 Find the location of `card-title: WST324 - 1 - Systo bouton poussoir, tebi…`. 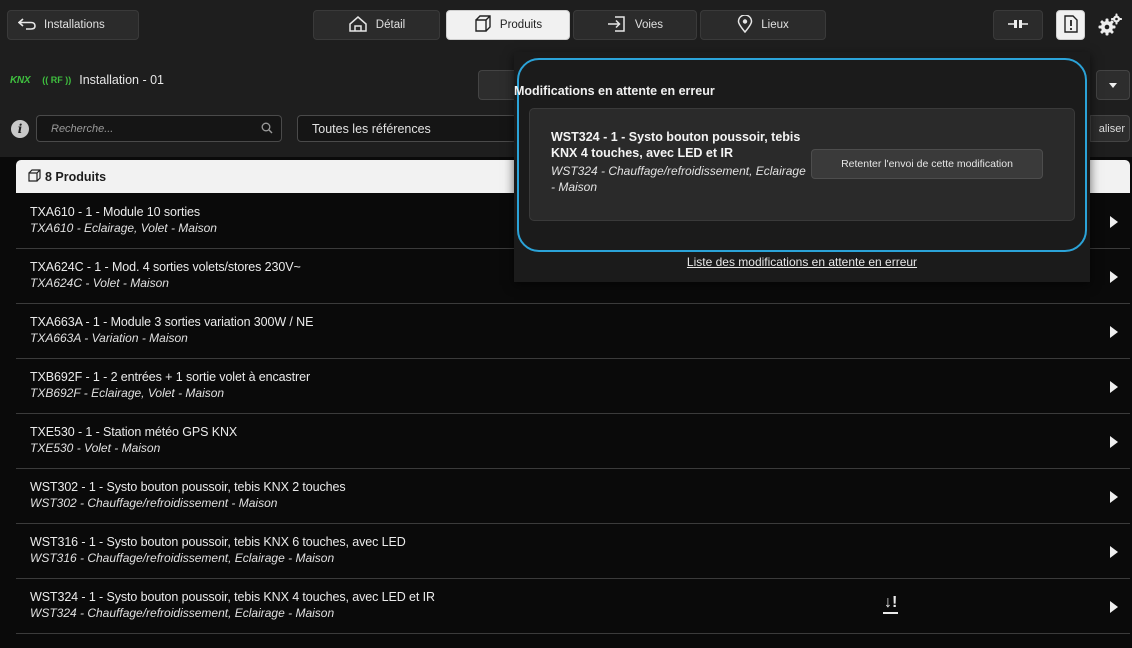

card-title: WST324 - 1 - Systo bouton poussoir, tebi… is located at coordinates (676, 145).